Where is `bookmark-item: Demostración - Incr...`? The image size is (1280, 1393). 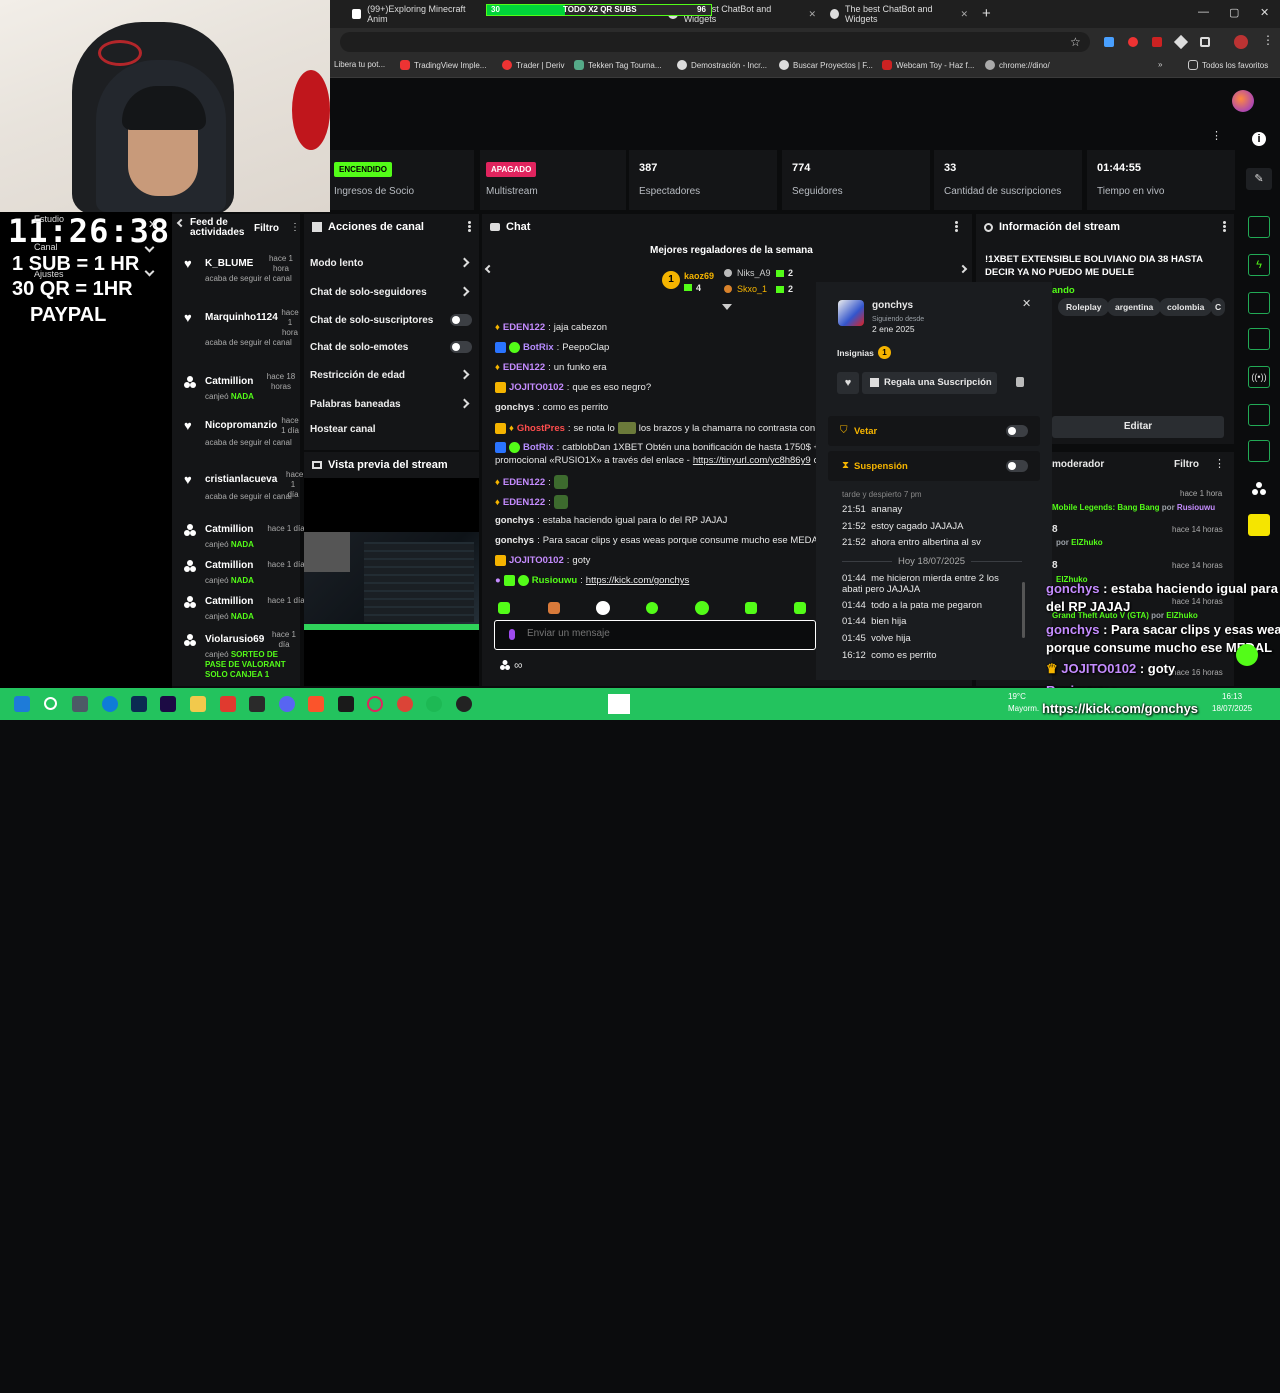 bookmark-item: Demostración - Incr... is located at coordinates (722, 65).